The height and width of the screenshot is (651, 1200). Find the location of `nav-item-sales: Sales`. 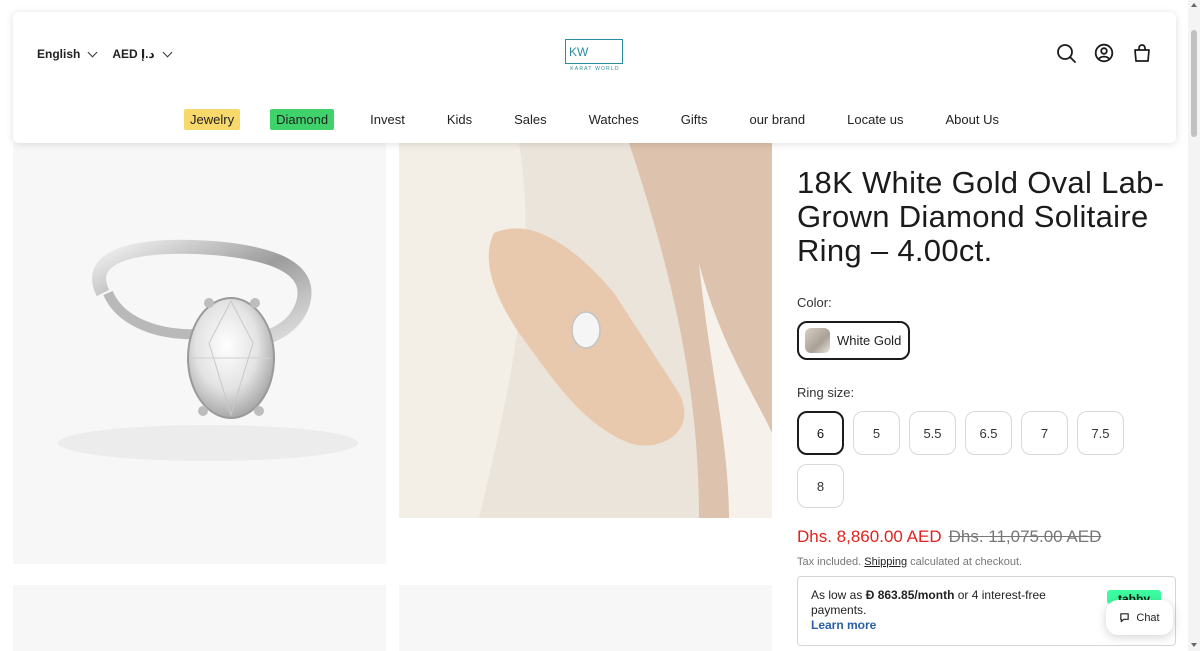

nav-item-sales: Sales is located at coordinates (530, 119).